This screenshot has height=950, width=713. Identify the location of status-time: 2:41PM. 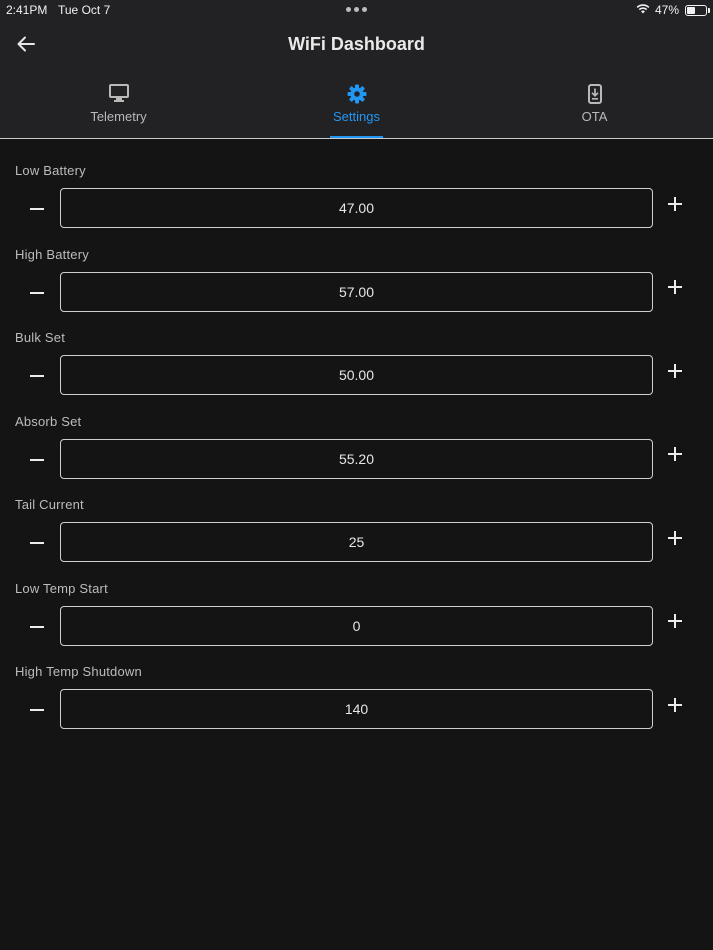
(27, 10).